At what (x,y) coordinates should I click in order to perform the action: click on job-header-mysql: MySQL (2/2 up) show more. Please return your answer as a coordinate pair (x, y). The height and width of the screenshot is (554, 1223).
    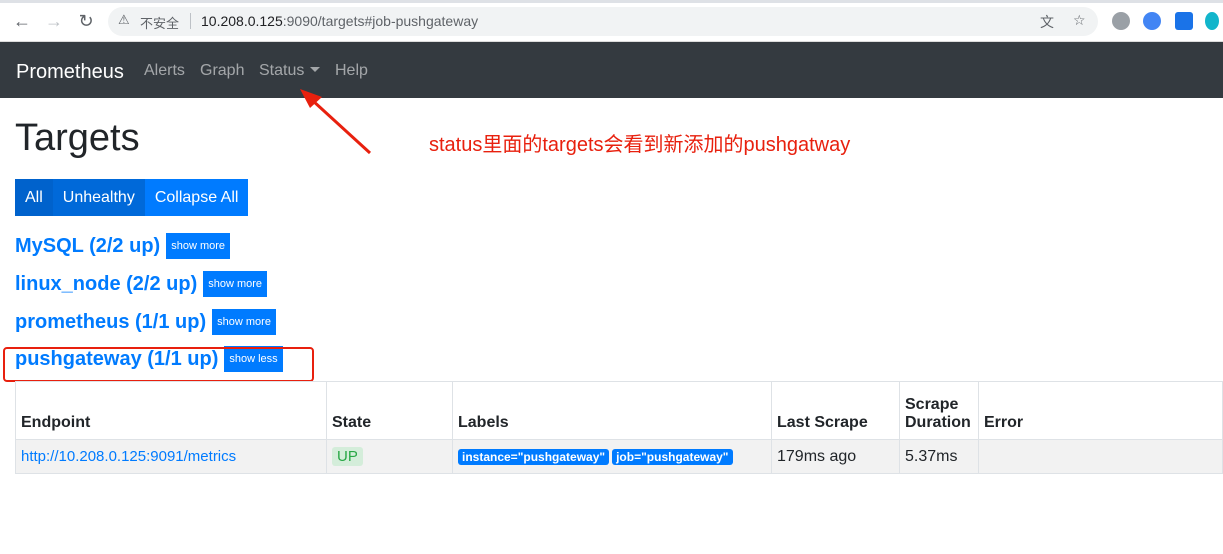
    Looking at the image, I should click on (123, 246).